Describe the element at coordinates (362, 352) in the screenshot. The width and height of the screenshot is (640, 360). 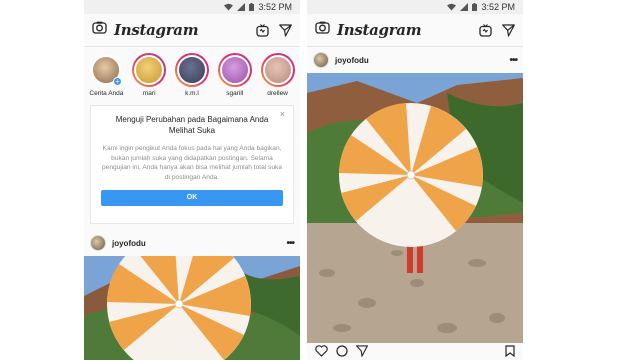
I see `share-icon` at that location.